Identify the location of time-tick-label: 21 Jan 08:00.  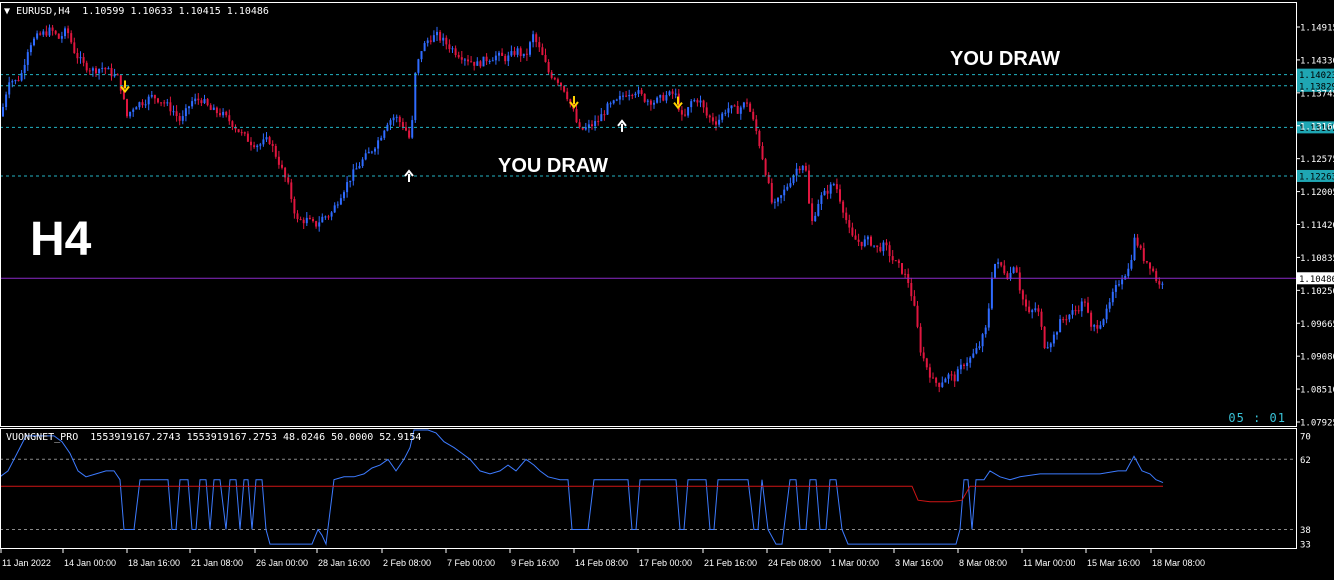
(217, 563).